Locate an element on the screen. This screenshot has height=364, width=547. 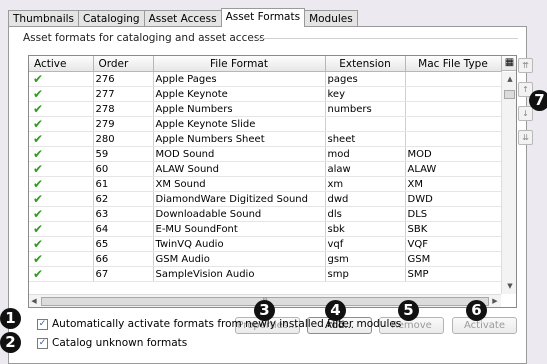
mac-file-type-cell: SMP is located at coordinates (453, 274).